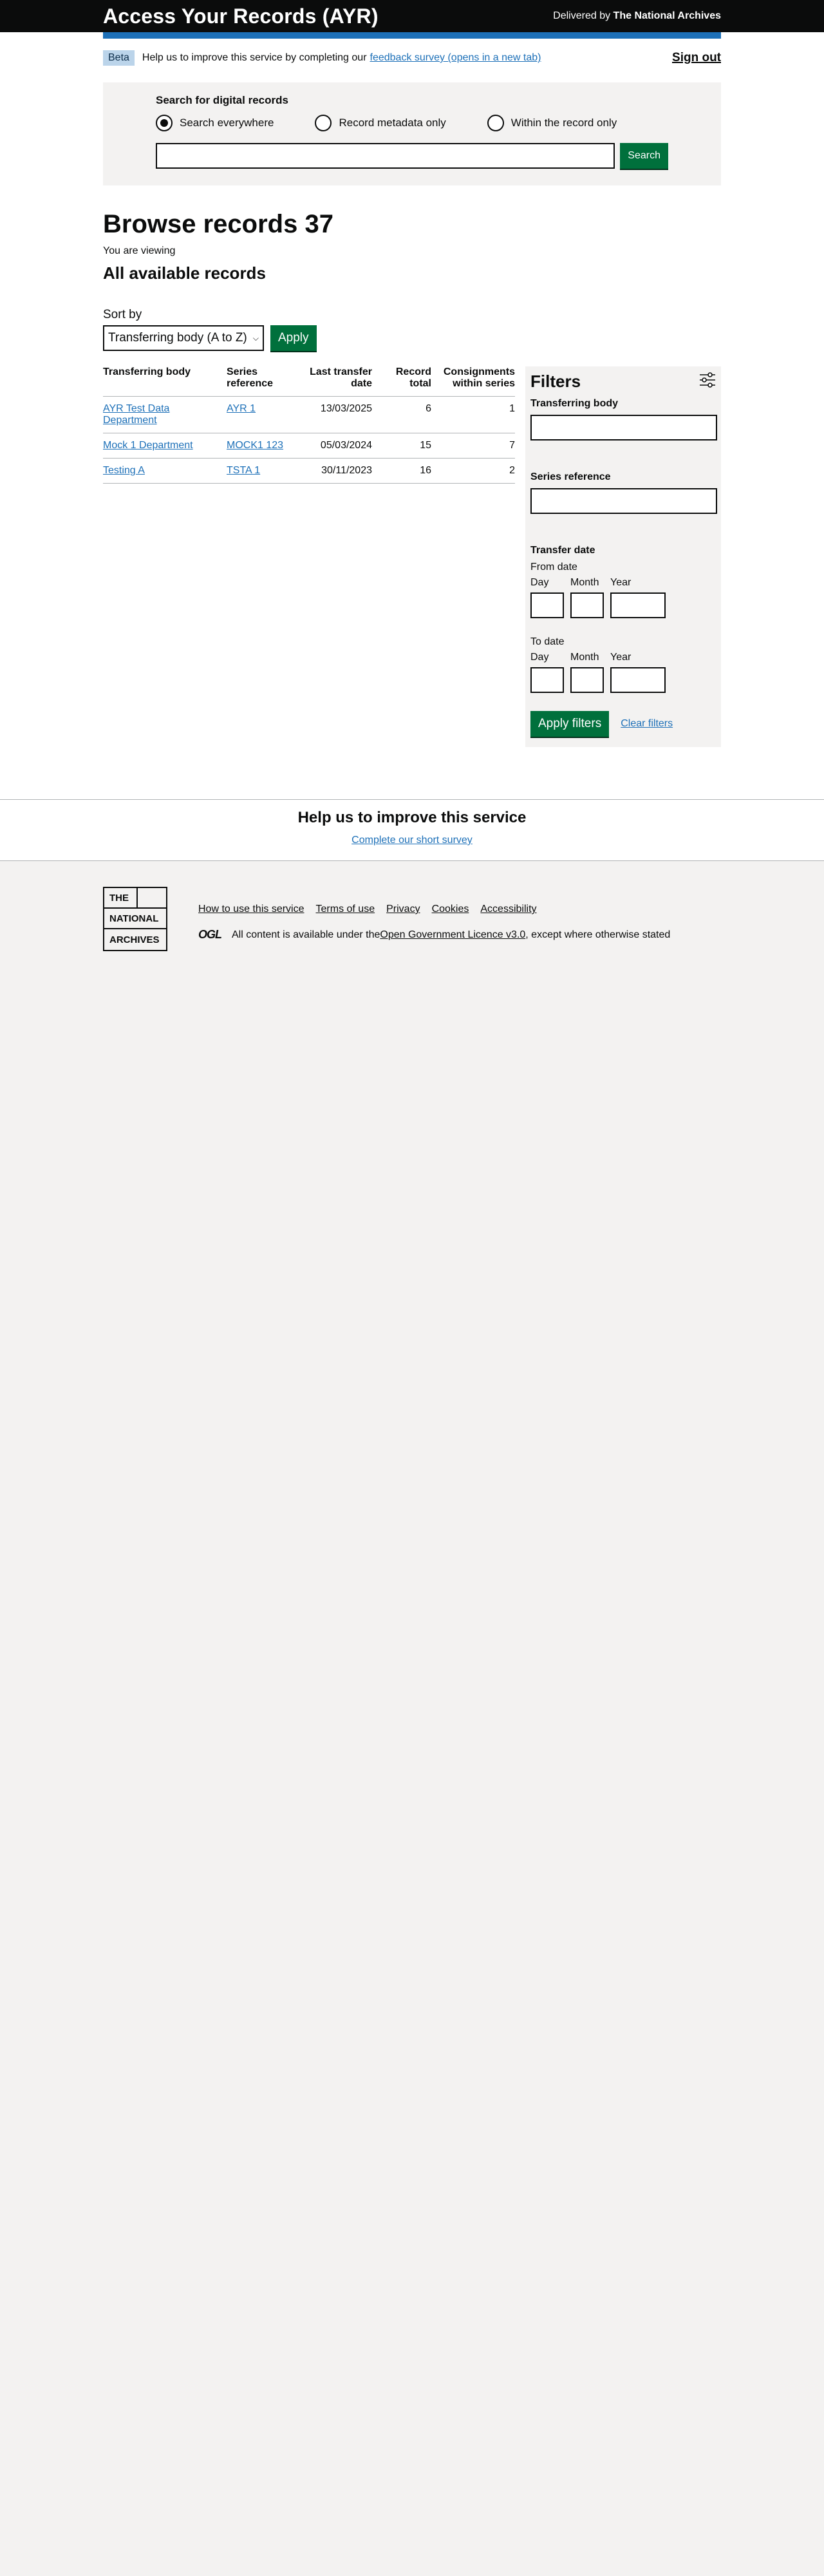  What do you see at coordinates (403, 910) in the screenshot?
I see `footer-link-privacy: Privacy` at bounding box center [403, 910].